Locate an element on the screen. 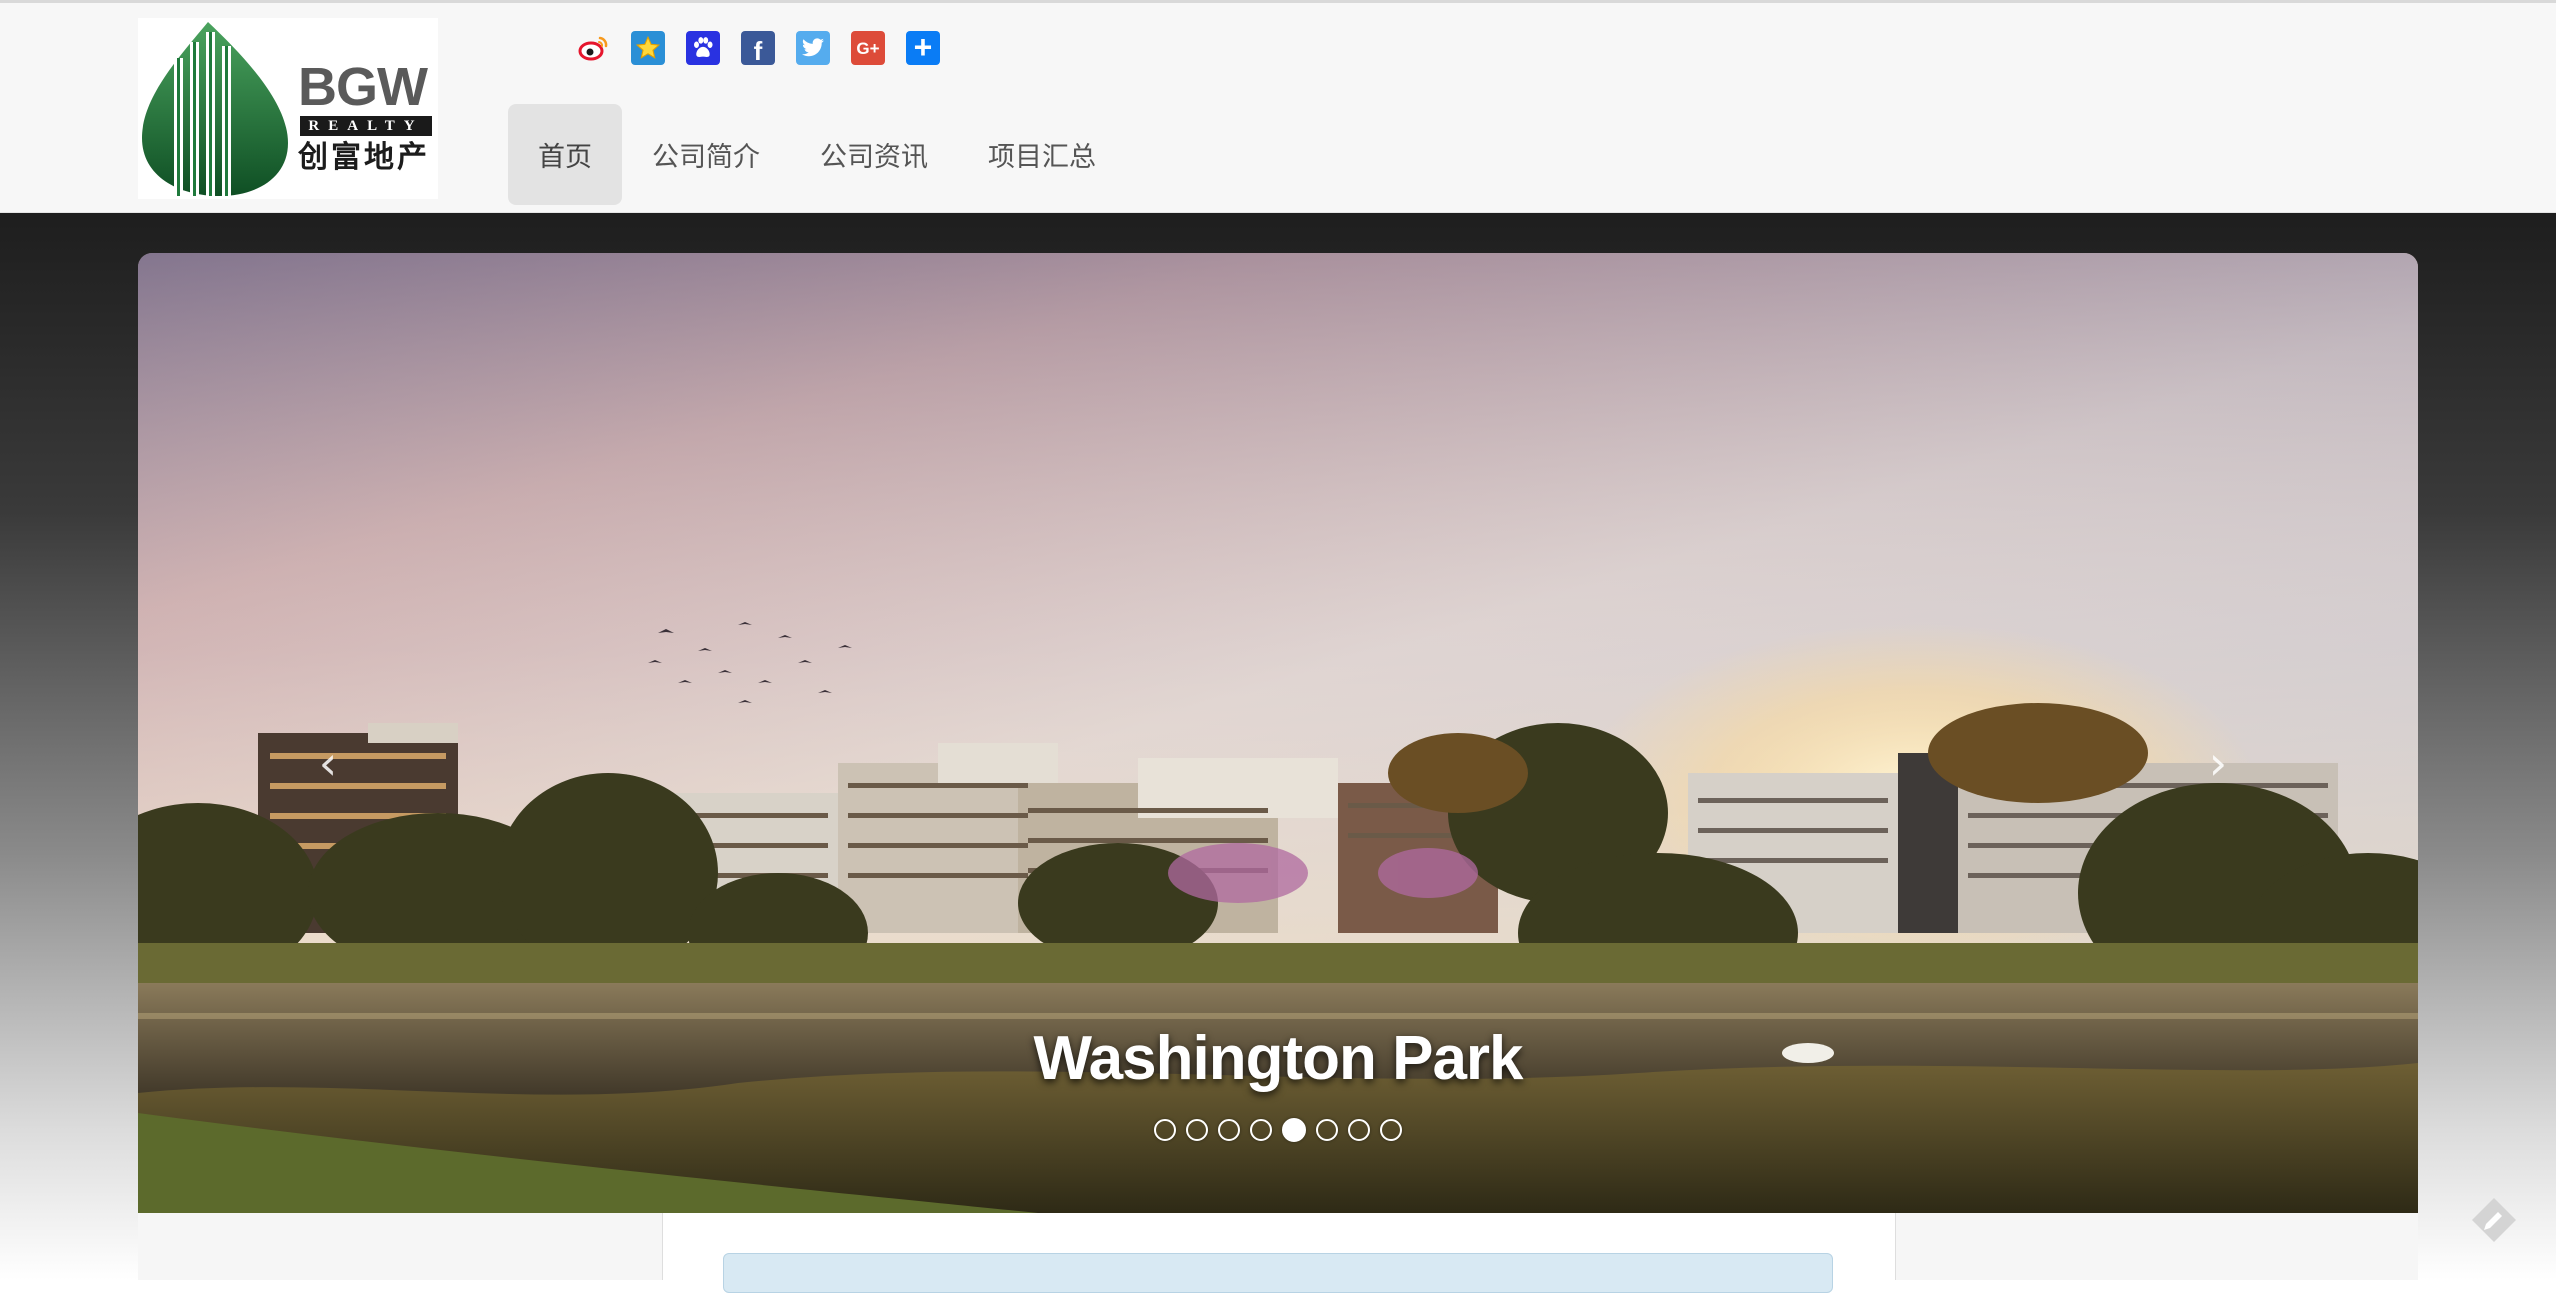  content-notice-box is located at coordinates (1278, 1273).